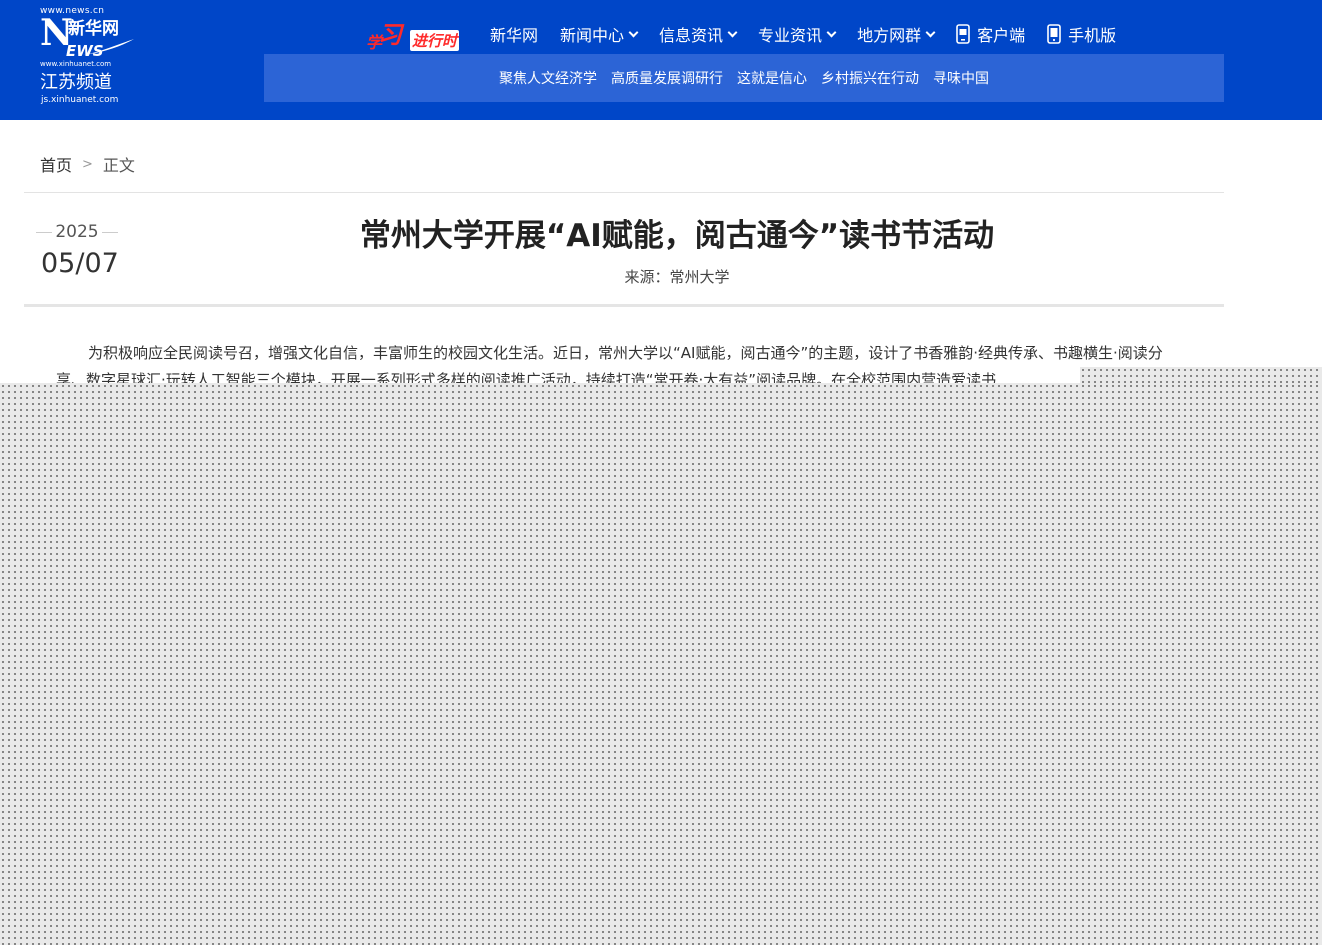 This screenshot has width=1322, height=945. I want to click on nav-info: 信息资讯, so click(698, 34).